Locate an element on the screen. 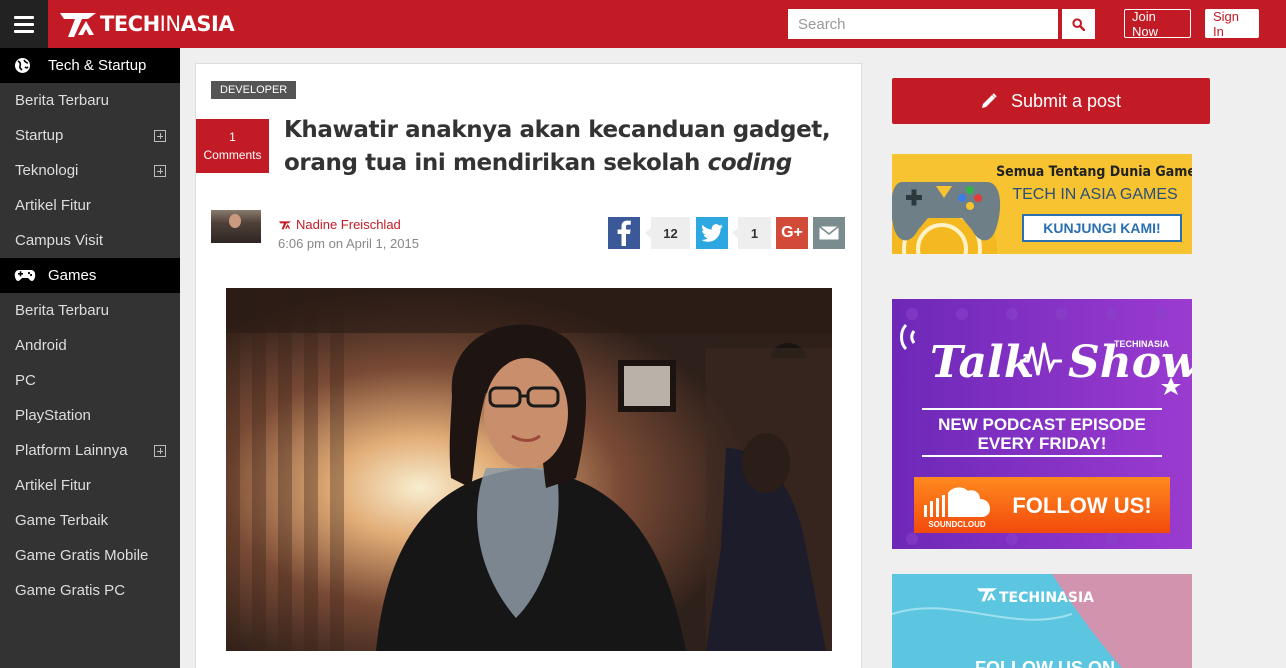 This screenshot has width=1286, height=668. sidebar-item-playstation: PlayStation is located at coordinates (90, 415).